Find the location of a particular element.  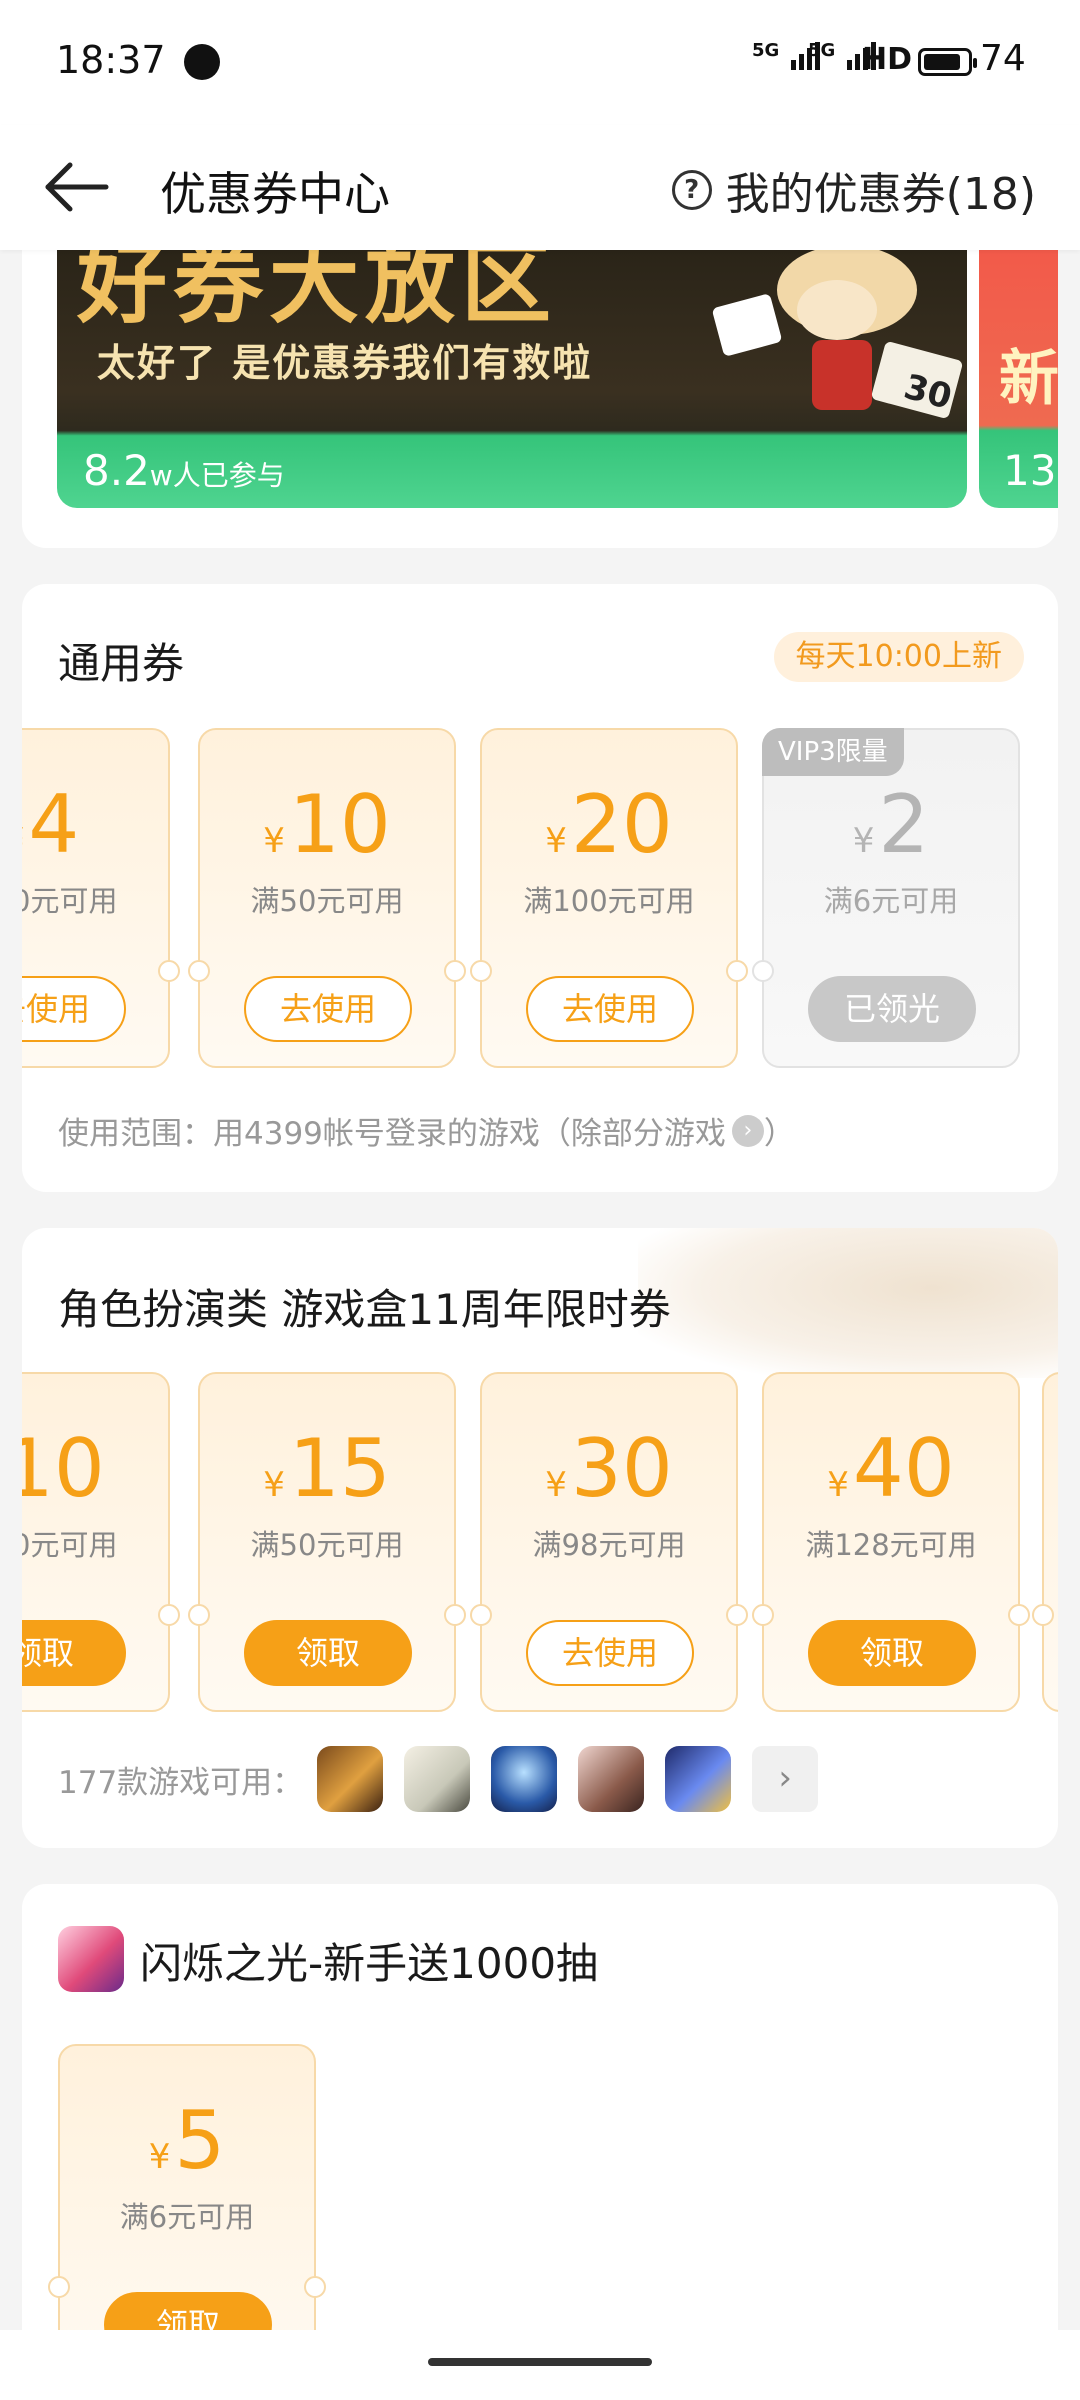

coupon-card: ¥10 满30元可用 领取 is located at coordinates (101, 1542).